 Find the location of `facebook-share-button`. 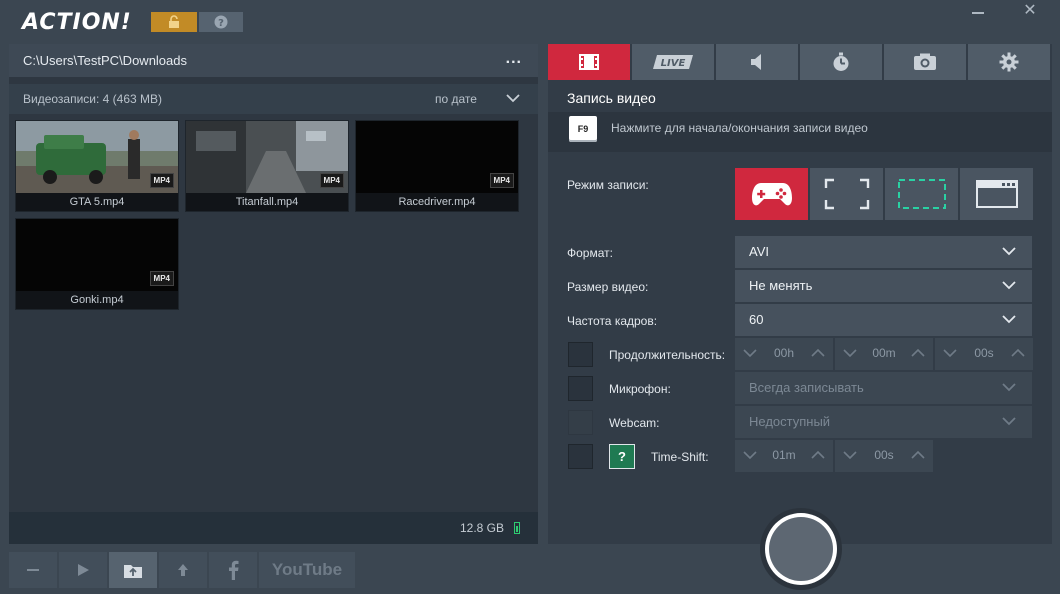

facebook-share-button is located at coordinates (233, 570).